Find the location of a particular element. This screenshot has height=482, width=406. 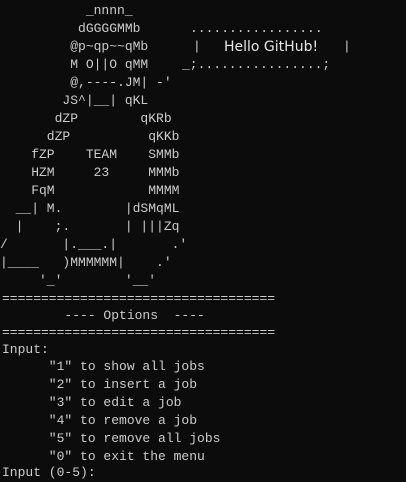

speech-bubble-left-edge: | is located at coordinates (197, 46).